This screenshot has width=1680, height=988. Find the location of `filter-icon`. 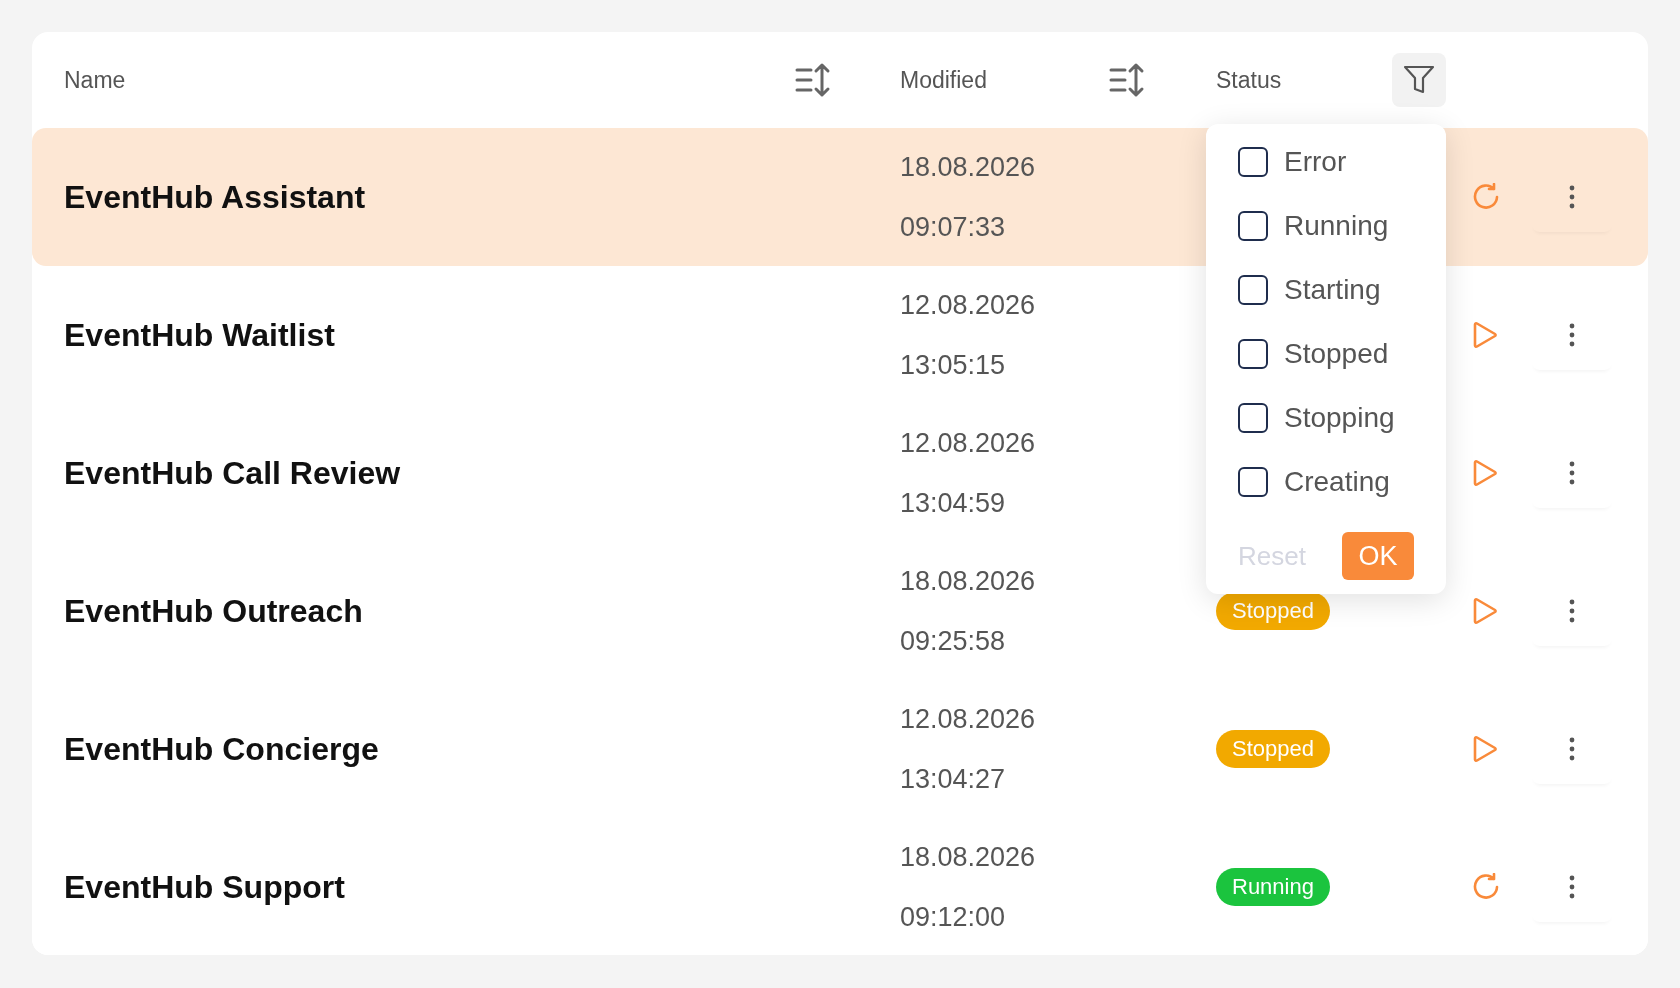

filter-icon is located at coordinates (1419, 80).